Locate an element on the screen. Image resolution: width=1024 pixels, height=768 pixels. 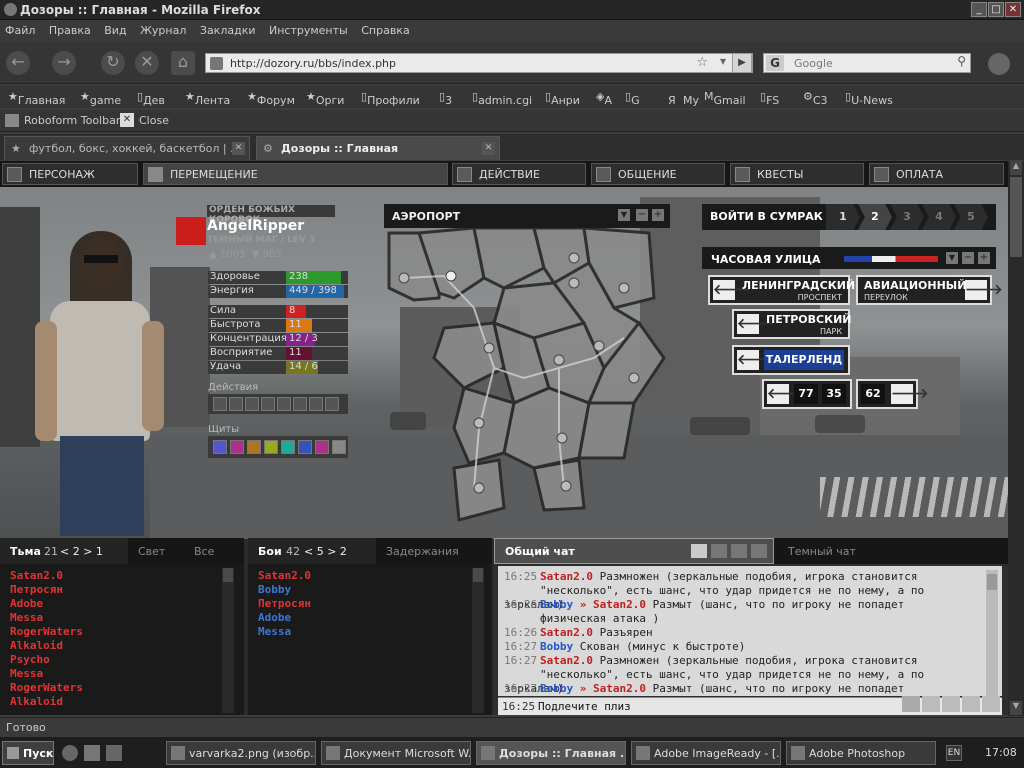
player-item: Messa is located at coordinates (26, 673).